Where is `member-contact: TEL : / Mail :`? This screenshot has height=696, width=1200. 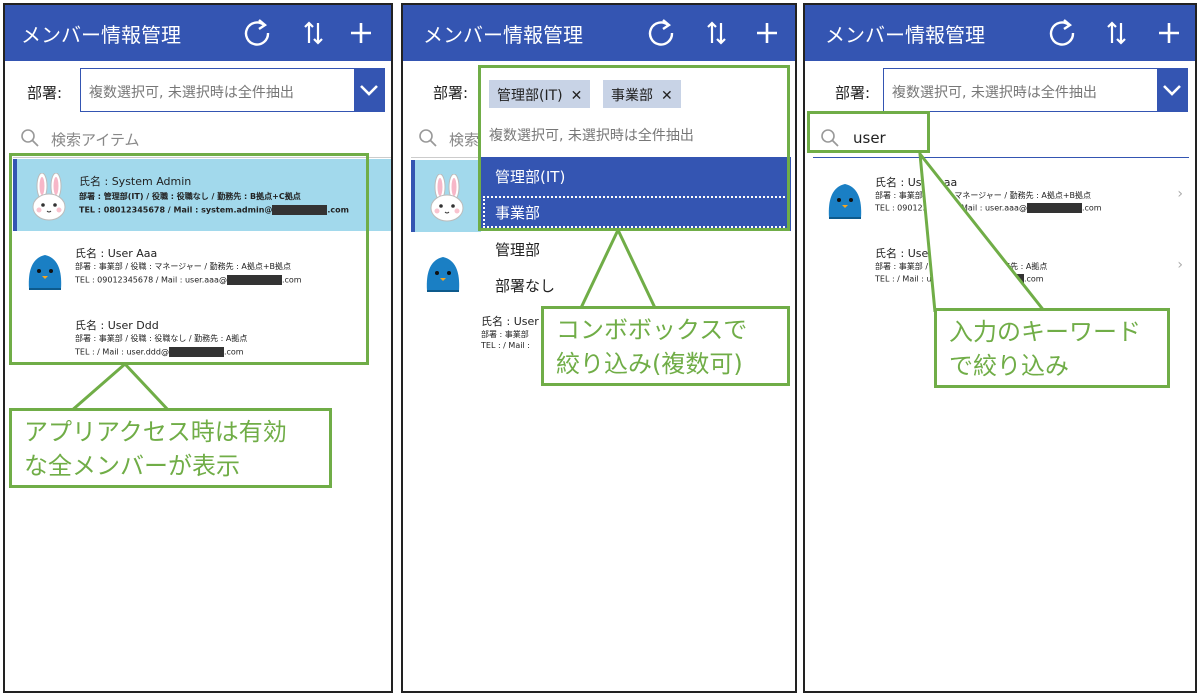 member-contact: TEL : / Mail : is located at coordinates (505, 345).